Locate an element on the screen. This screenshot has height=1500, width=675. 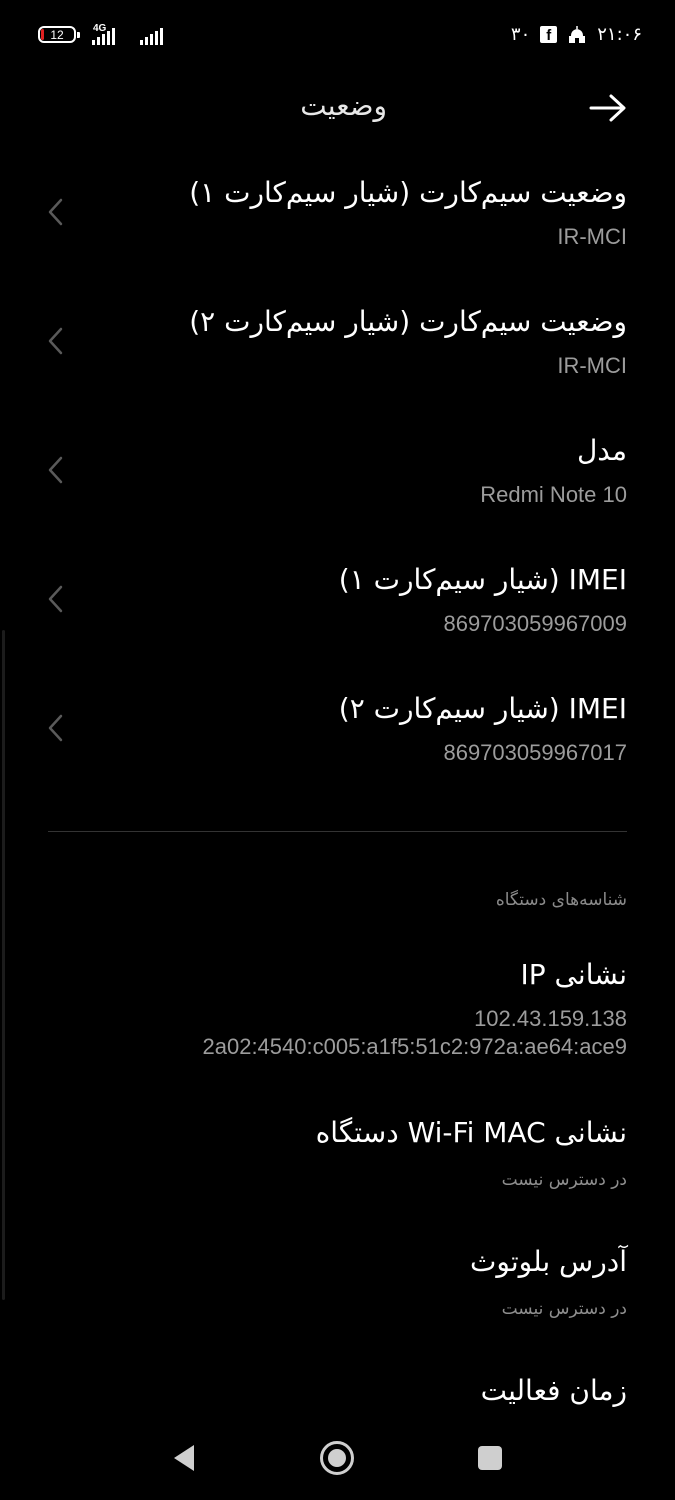
list-item-value-ipv6: 2a02:4540:c005:a1f5:51c2:972a:ae64:ace9 is located at coordinates (415, 1046).